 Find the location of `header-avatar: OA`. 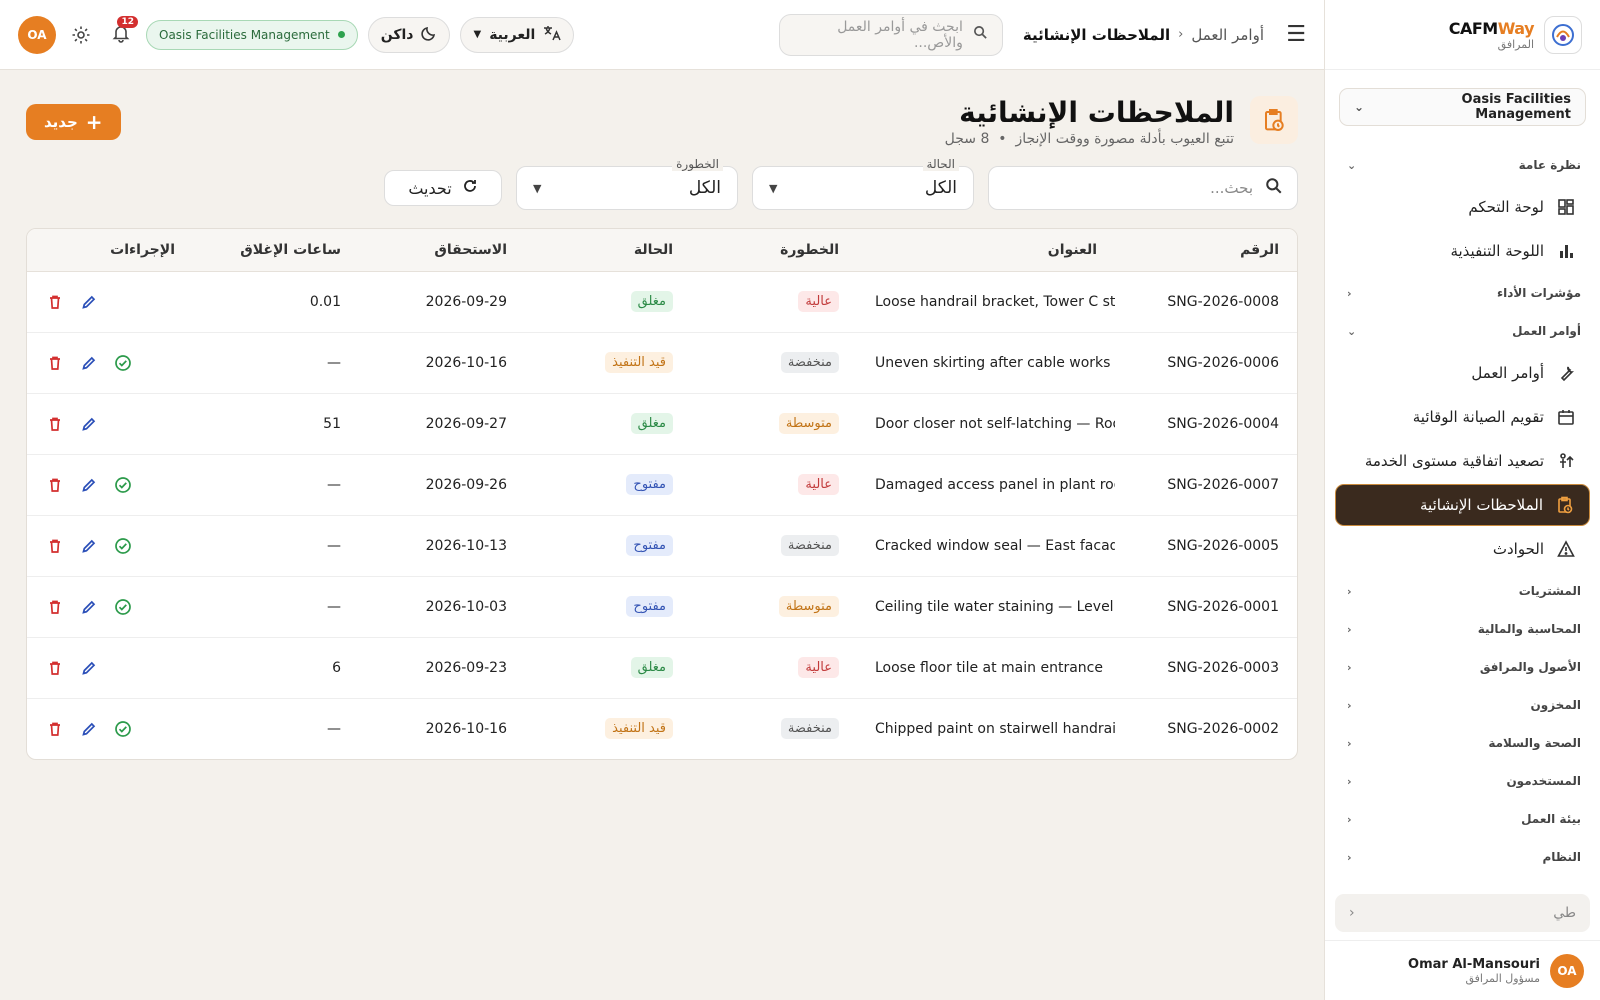

header-avatar: OA is located at coordinates (37, 34).